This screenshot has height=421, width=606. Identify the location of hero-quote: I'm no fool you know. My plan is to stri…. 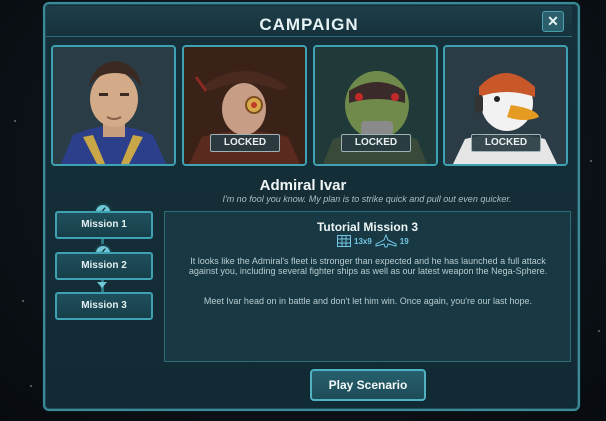
(367, 199).